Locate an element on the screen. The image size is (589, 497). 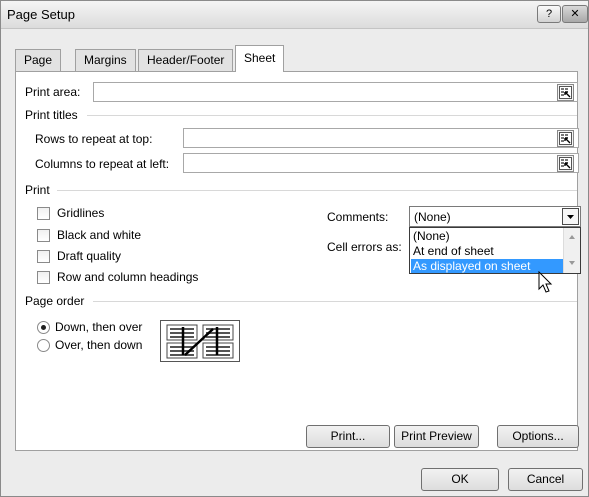
page-order-divider is located at coordinates (335, 301).